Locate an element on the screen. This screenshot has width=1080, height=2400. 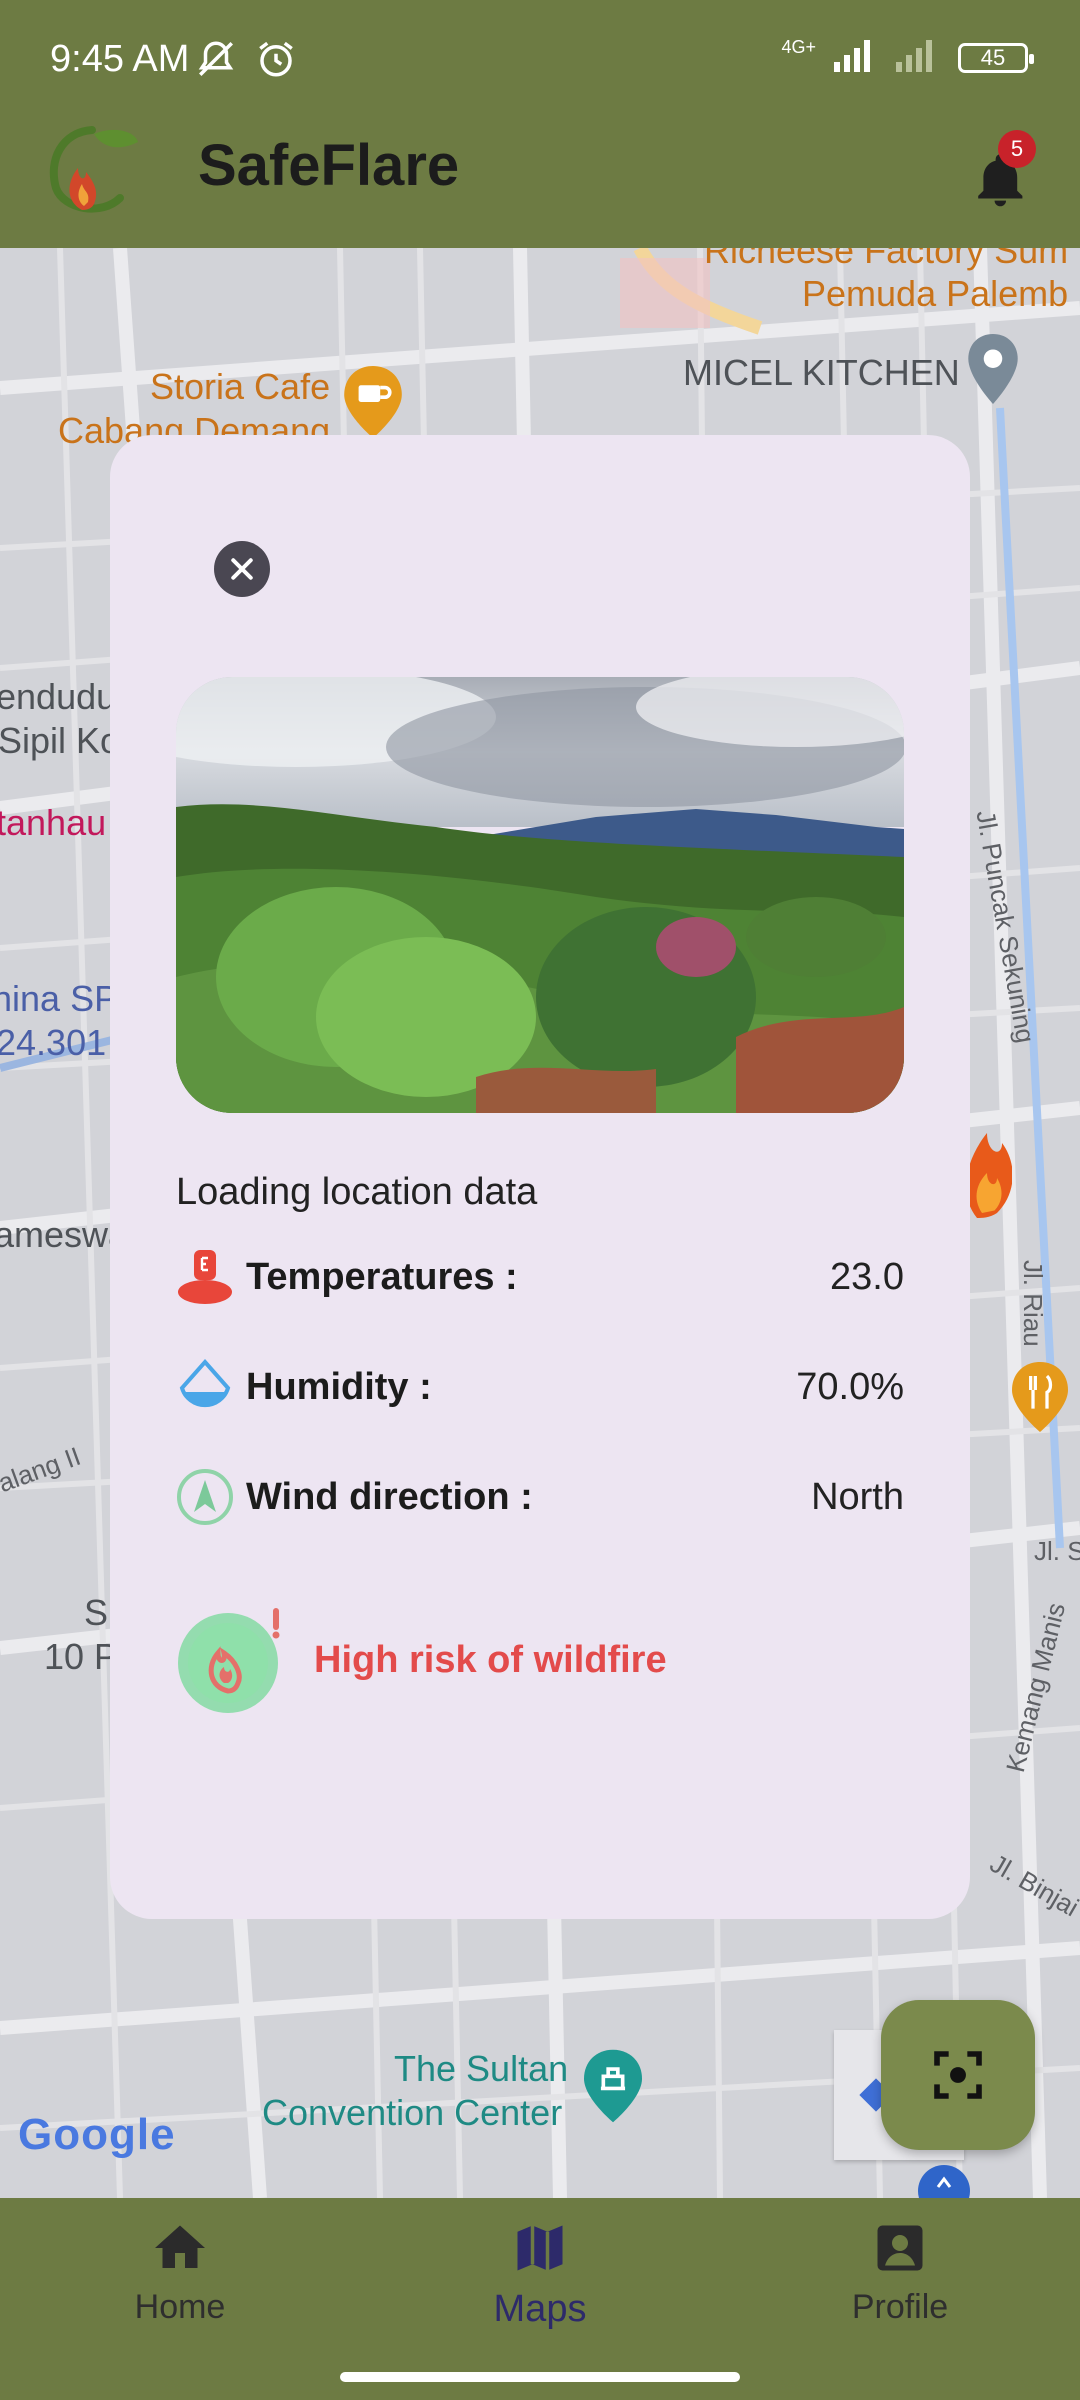
bottom-navigation: Home Maps Profile is located at coordinates (540, 2299).